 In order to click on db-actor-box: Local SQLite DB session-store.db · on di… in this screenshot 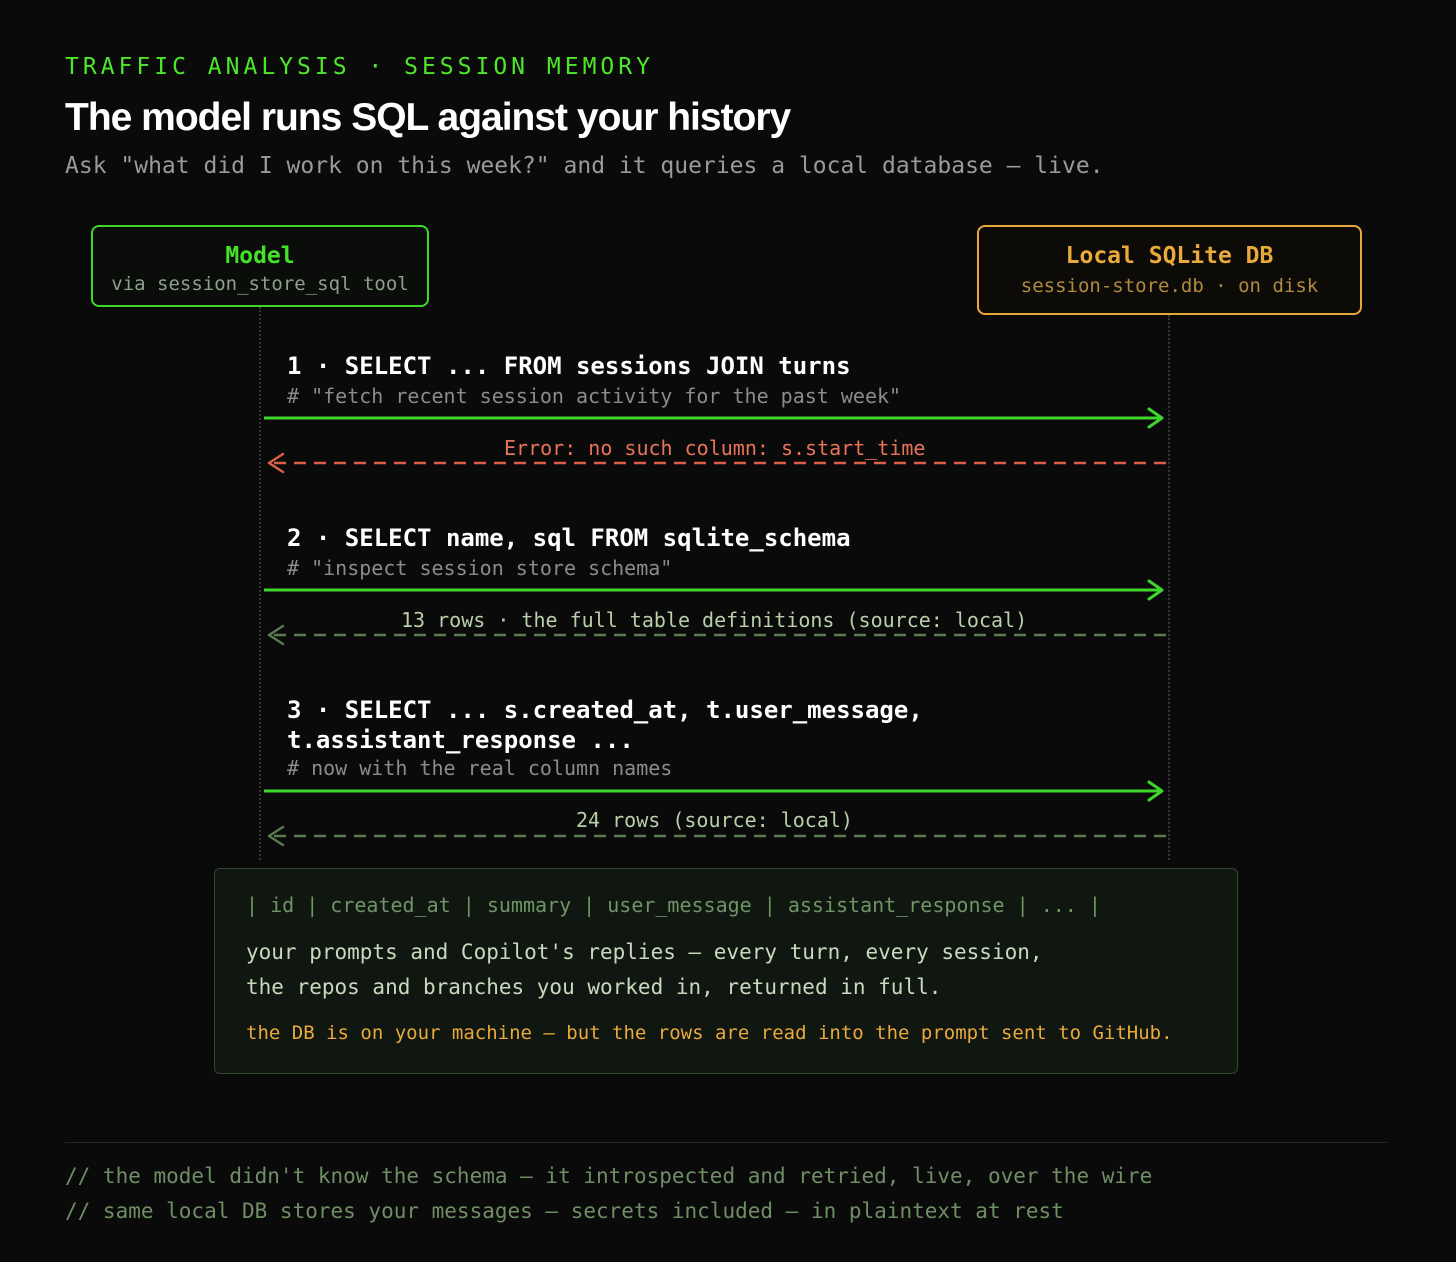, I will do `click(1169, 270)`.